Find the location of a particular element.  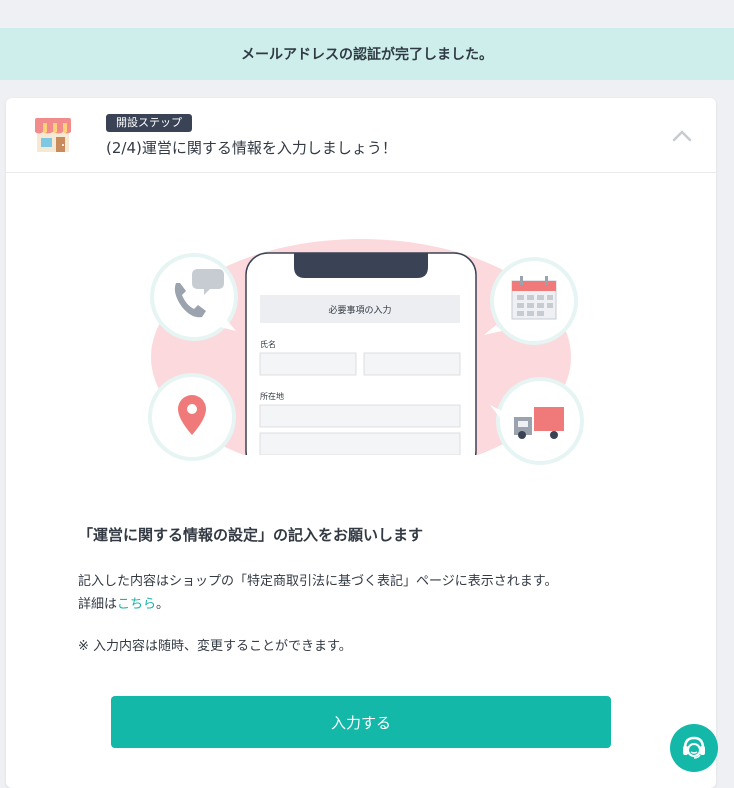

chevron-up-icon is located at coordinates (682, 135).